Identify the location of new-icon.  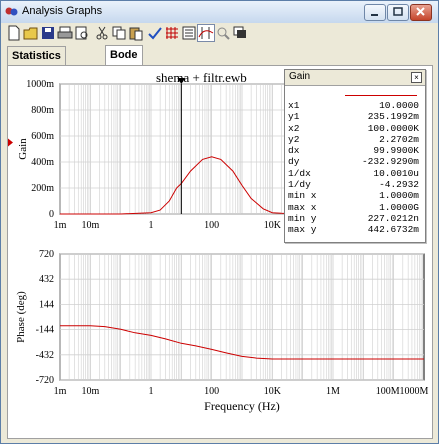
(14, 33).